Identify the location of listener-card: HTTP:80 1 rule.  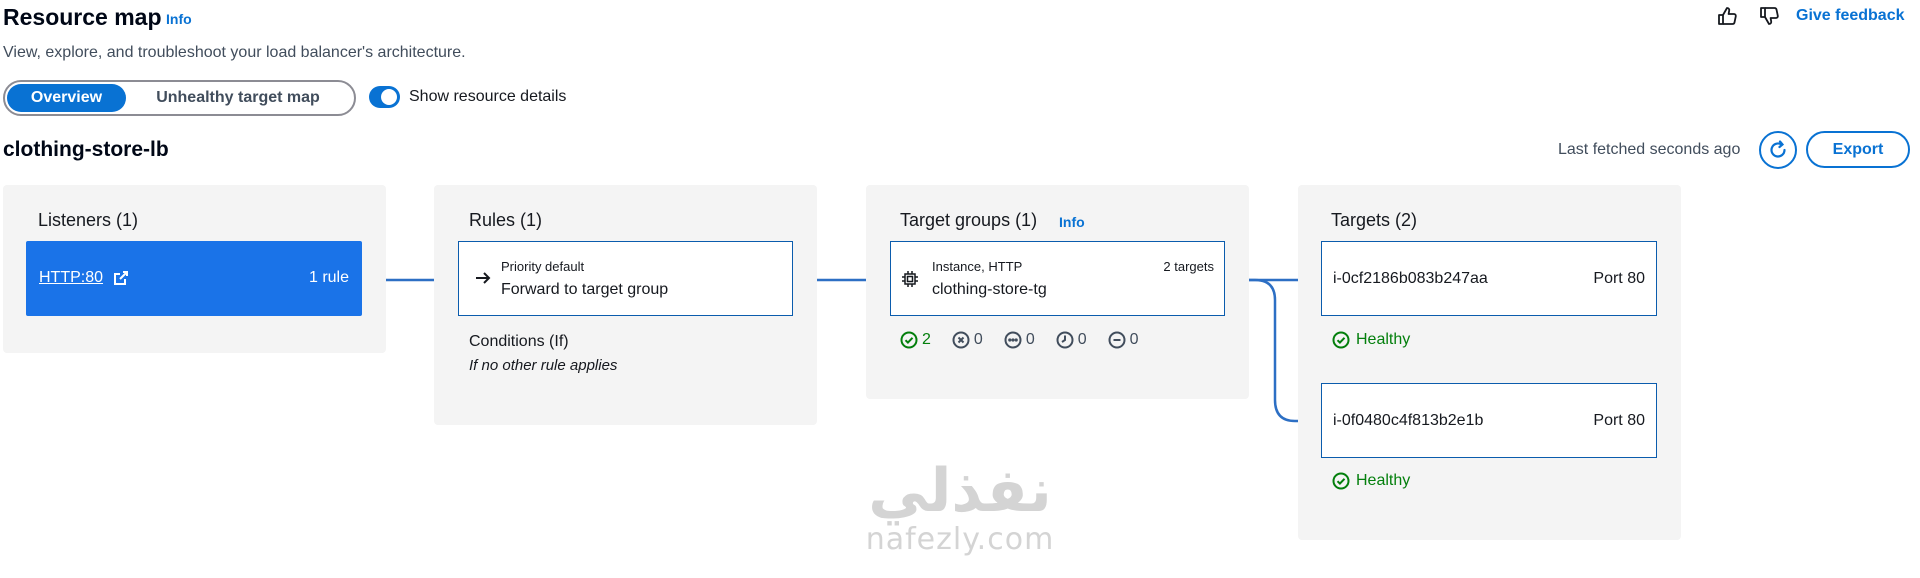
(194, 278).